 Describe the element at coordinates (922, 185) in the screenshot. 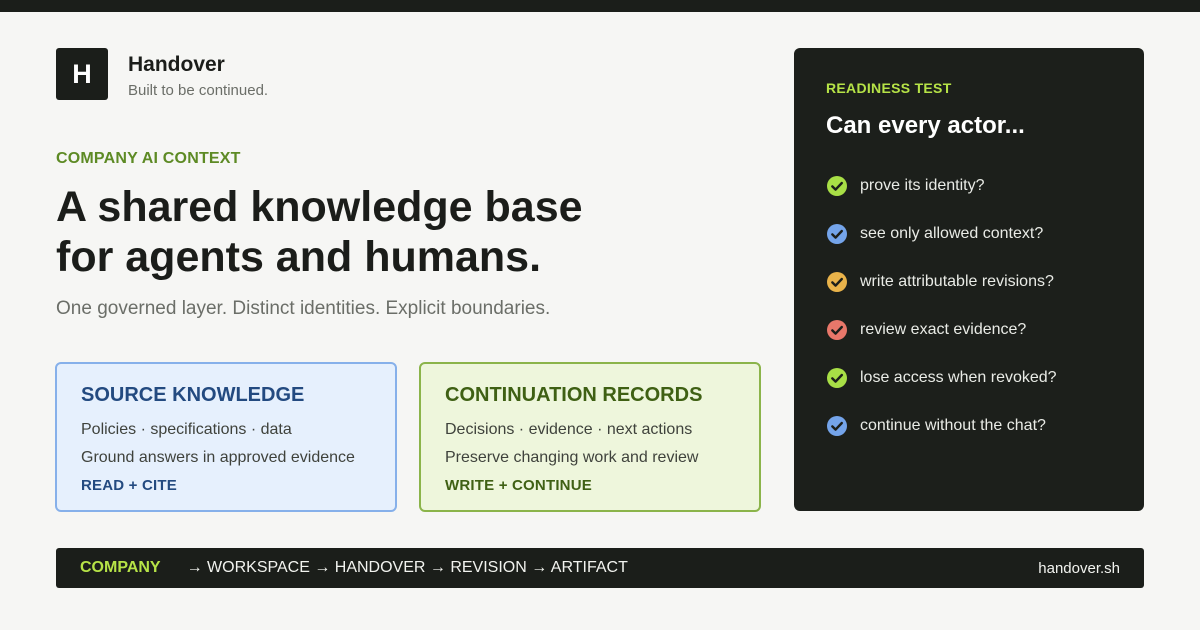

I see `checklist-text: prove its identity?` at that location.